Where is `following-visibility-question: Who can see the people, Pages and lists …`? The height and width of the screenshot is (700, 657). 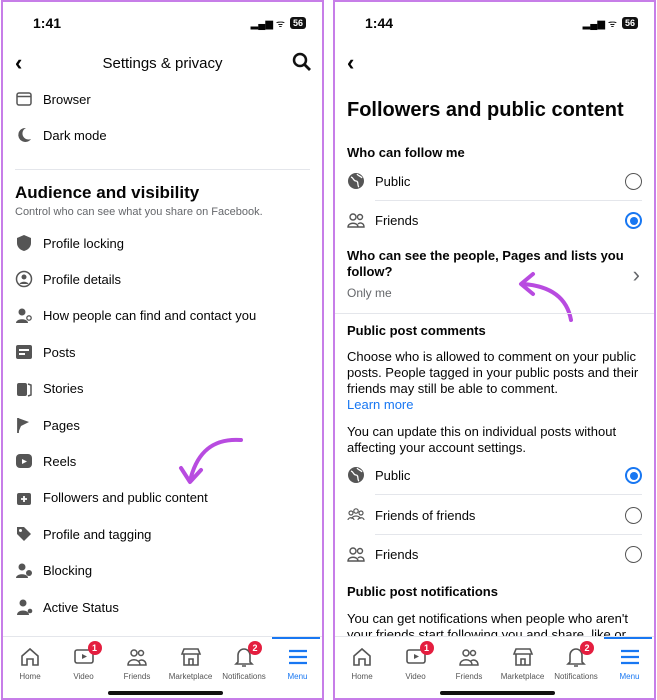
following-visibility-question: Who can see the people, Pages and lists … is located at coordinates (487, 264).